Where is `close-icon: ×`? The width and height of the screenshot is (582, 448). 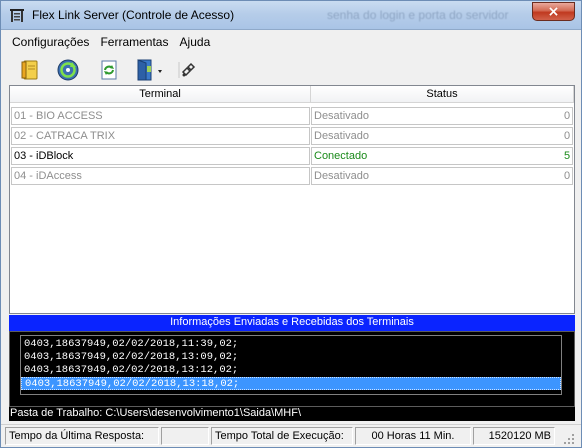
close-icon: × is located at coordinates (553, 12).